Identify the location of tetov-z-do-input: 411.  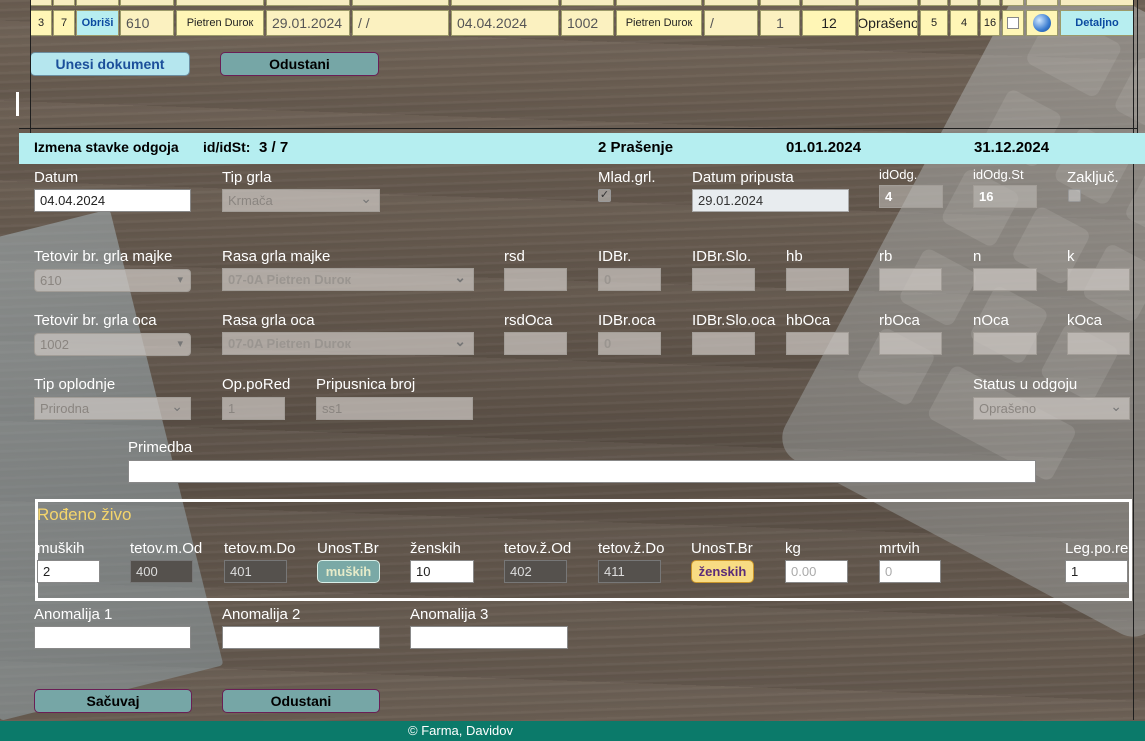
(629, 571).